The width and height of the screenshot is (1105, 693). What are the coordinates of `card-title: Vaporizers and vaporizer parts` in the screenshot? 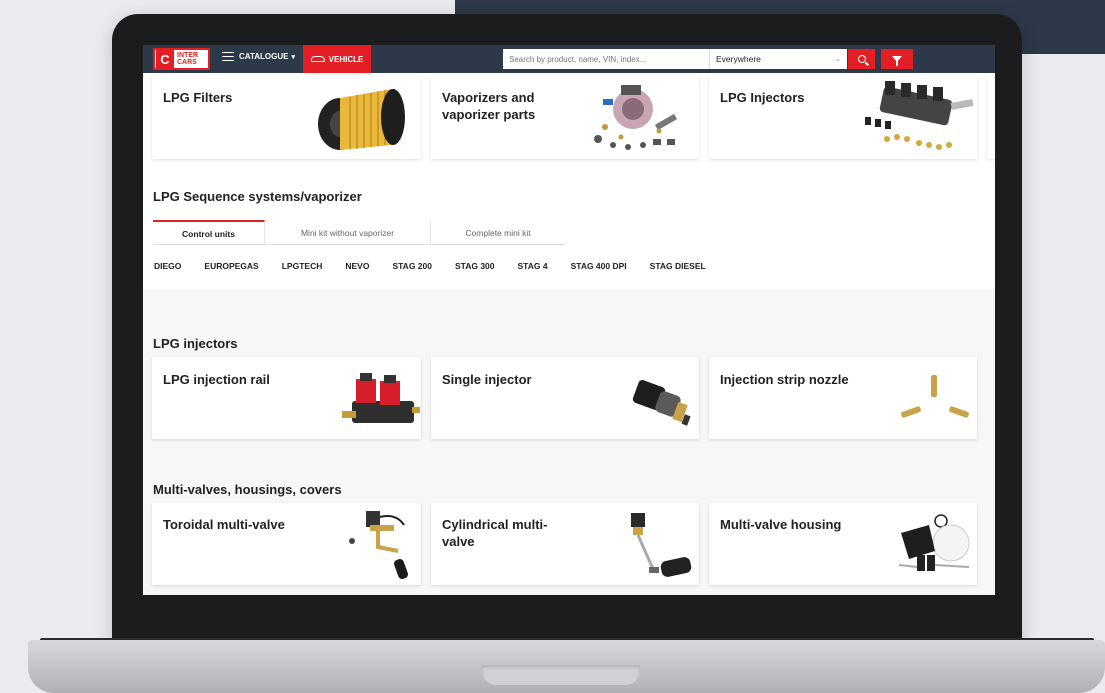 It's located at (489, 106).